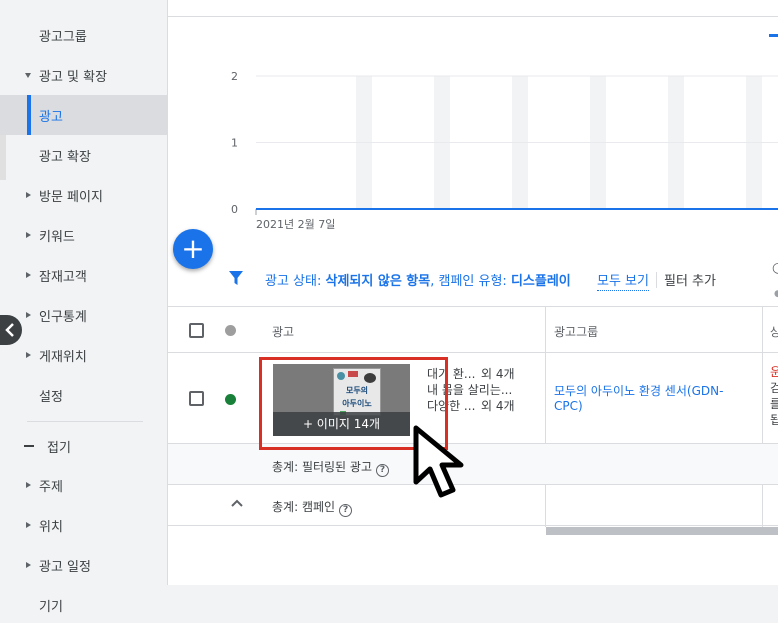 The width and height of the screenshot is (778, 623). What do you see at coordinates (378, 281) in the screenshot?
I see `filter-status-value: 삭제되지 않은 항목` at bounding box center [378, 281].